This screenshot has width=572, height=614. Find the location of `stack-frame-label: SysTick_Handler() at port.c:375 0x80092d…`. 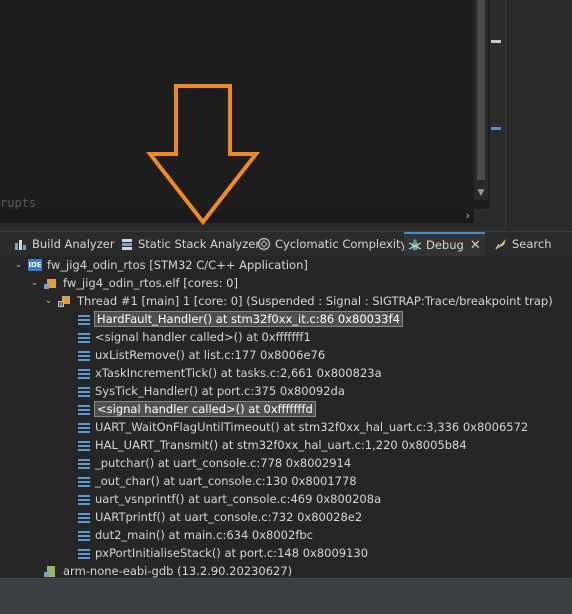

stack-frame-label: SysTick_Handler() at port.c:375 0x80092d… is located at coordinates (220, 391).